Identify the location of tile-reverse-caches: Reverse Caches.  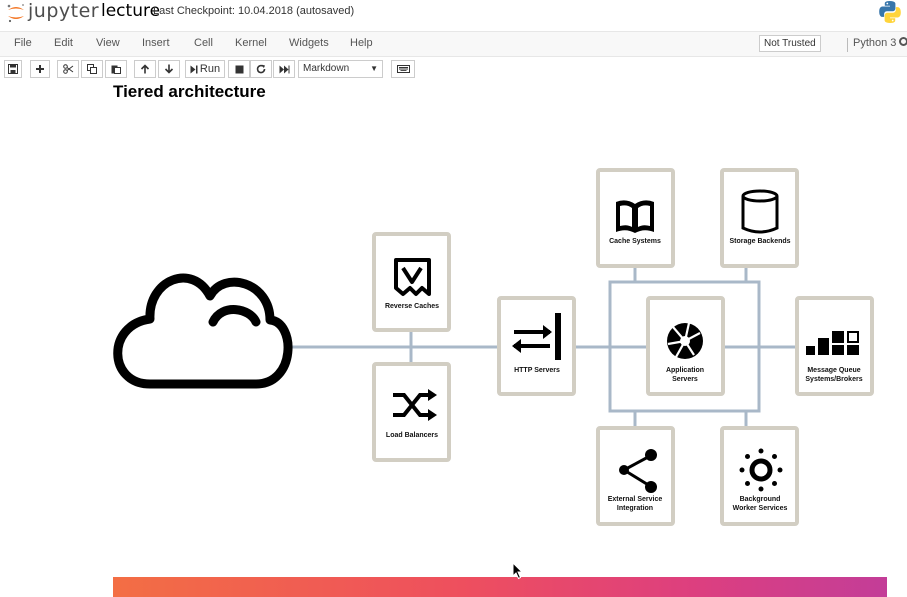
(411, 282).